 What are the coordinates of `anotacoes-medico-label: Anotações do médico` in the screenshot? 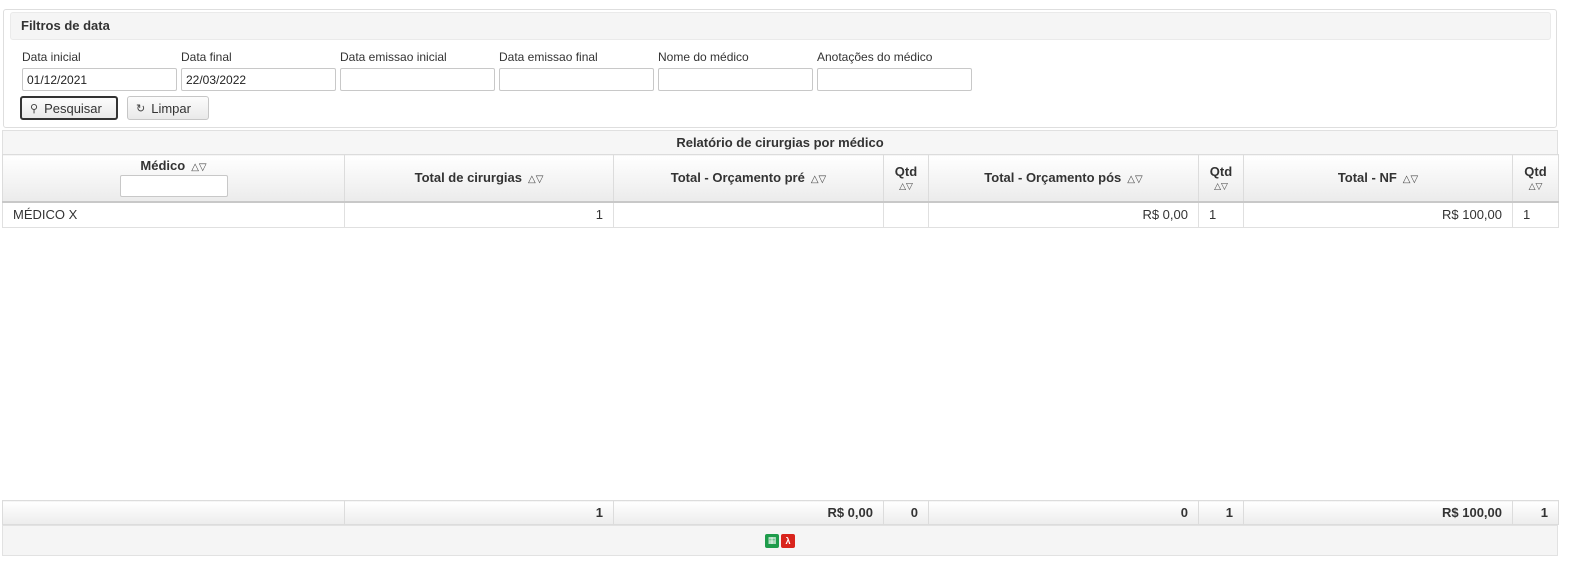 It's located at (875, 57).